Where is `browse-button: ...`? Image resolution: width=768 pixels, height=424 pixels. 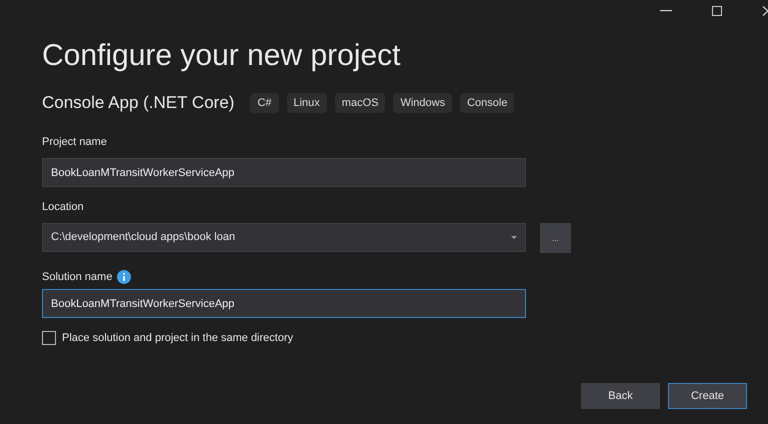 browse-button: ... is located at coordinates (555, 237).